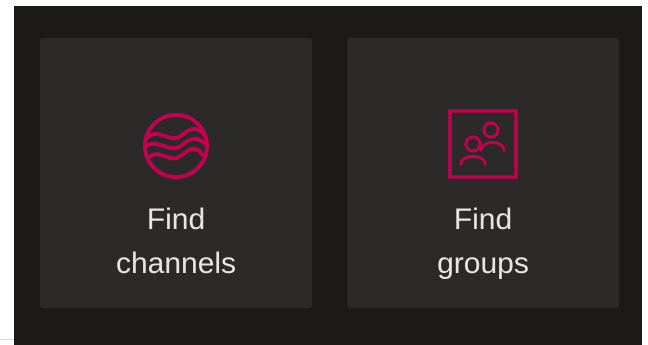 This screenshot has height=345, width=648. I want to click on edge-divider, so click(7, 339).